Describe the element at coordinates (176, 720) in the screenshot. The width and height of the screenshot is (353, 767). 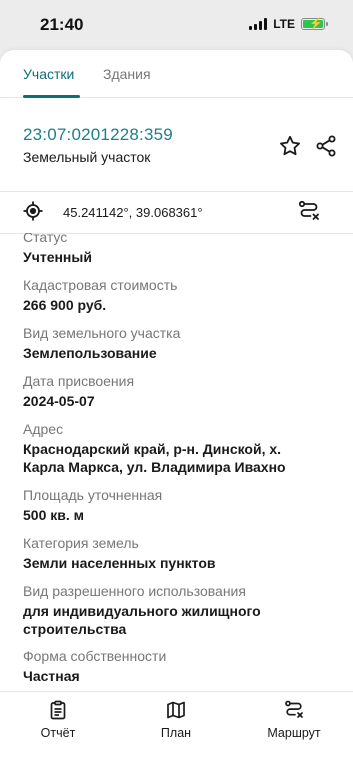
I see `nav-plan-button: План` at that location.